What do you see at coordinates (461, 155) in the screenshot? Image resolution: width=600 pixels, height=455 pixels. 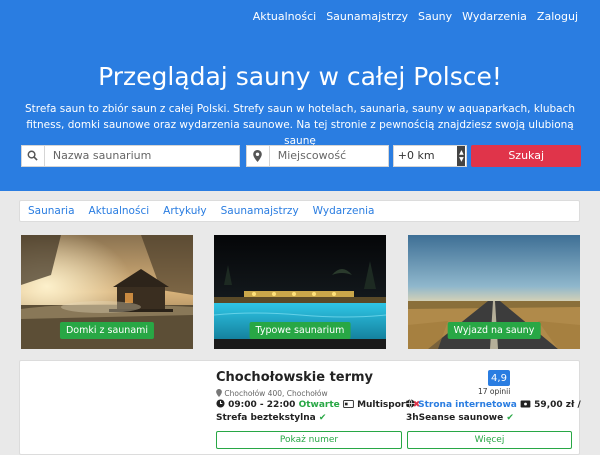 I see `chevron-down-icon: ▲ ▼` at bounding box center [461, 155].